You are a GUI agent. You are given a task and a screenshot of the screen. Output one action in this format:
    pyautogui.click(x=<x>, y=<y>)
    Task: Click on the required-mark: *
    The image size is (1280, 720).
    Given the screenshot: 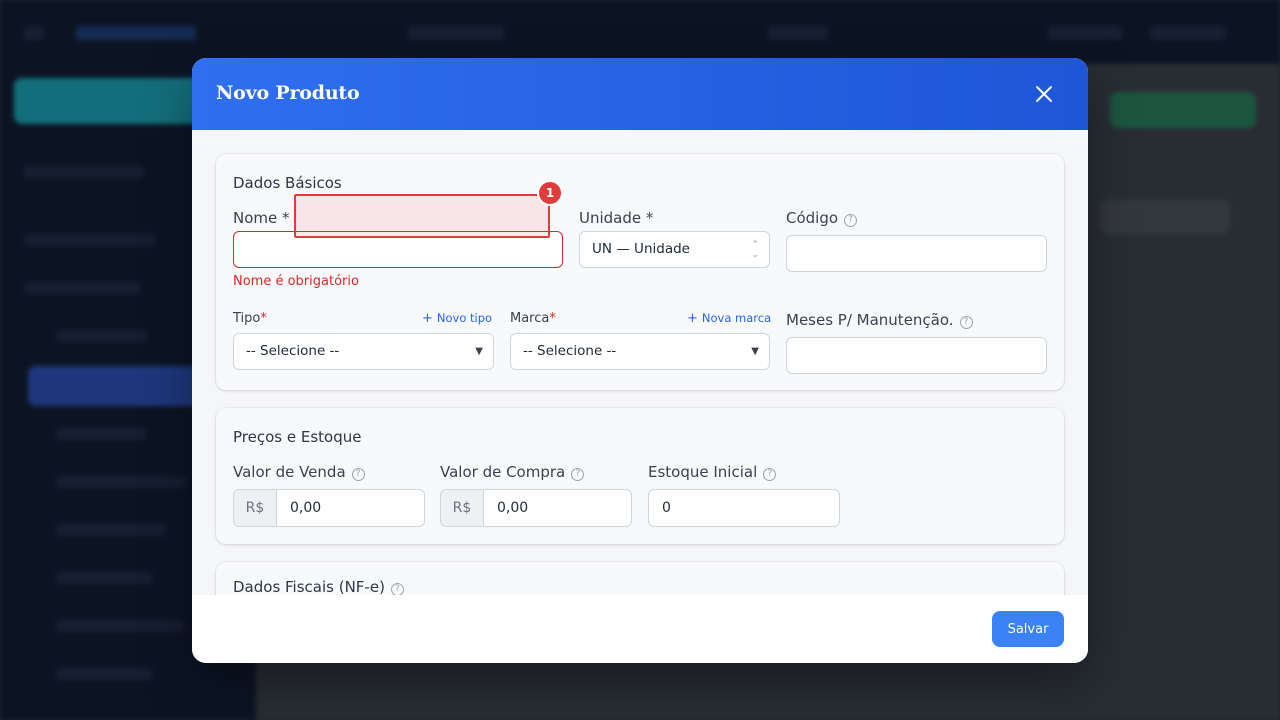 What is the action you would take?
    pyautogui.click(x=286, y=218)
    